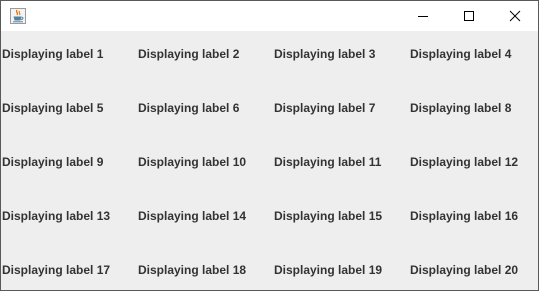 Image resolution: width=539 pixels, height=291 pixels. What do you see at coordinates (464, 270) in the screenshot?
I see `grid-label: Displaying label 20` at bounding box center [464, 270].